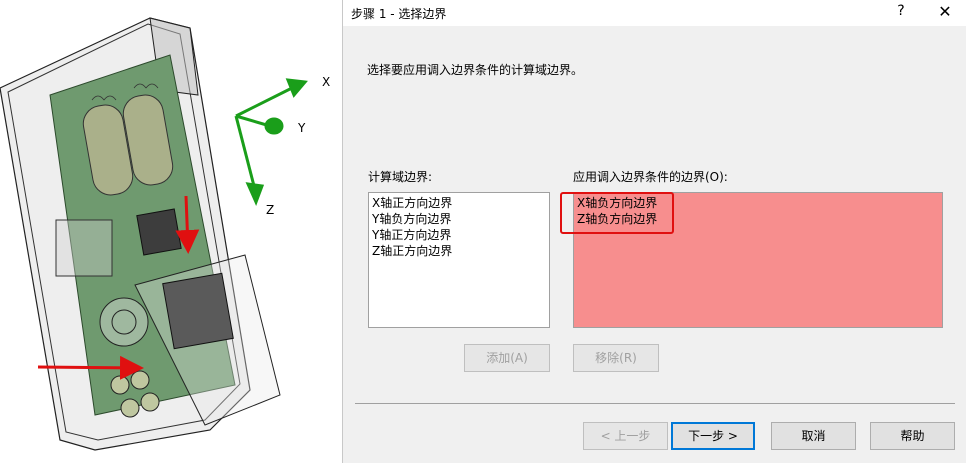 Image resolution: width=966 pixels, height=463 pixels. Describe the element at coordinates (460, 235) in the screenshot. I see `list-item: Y轴正方向边界` at that location.